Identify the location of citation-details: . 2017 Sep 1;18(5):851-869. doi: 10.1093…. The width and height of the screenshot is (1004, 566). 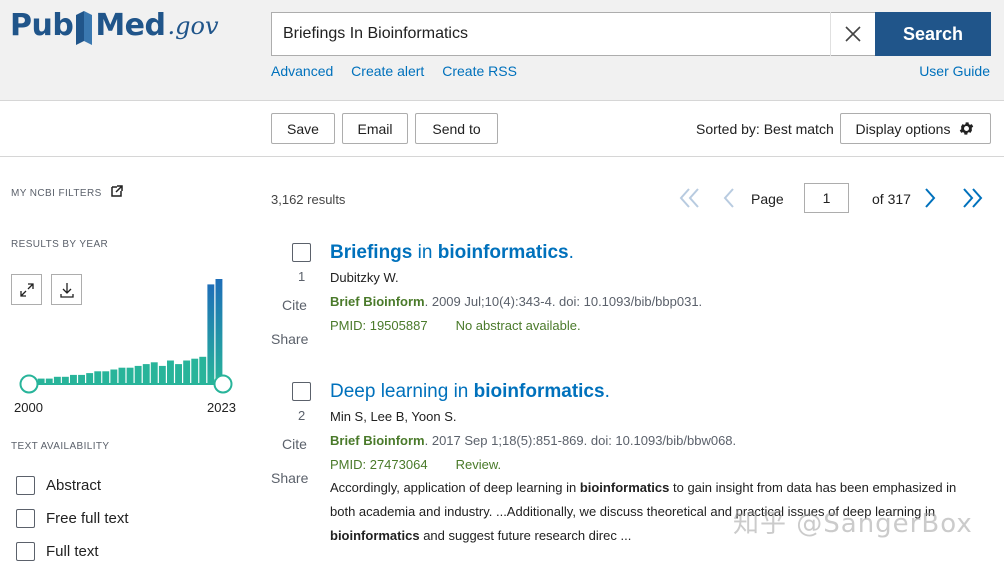
(580, 440).